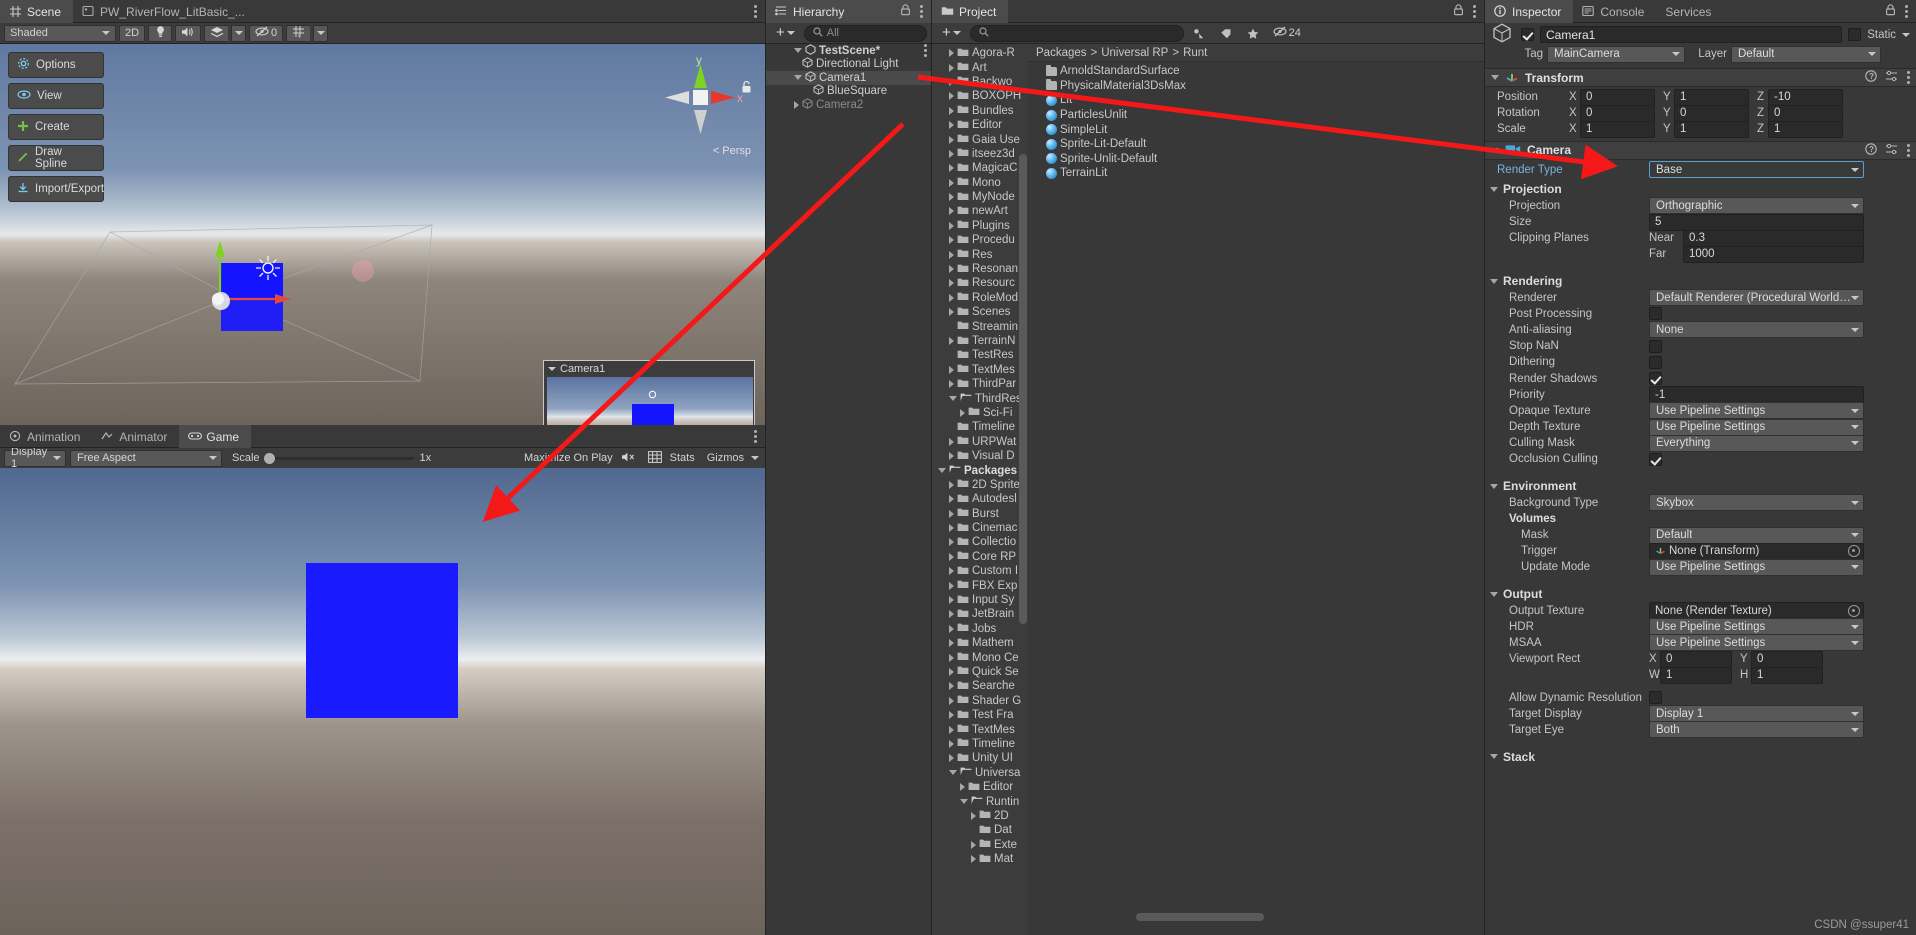  I want to click on output-texture-field: None (Render Texture), so click(1756, 611).